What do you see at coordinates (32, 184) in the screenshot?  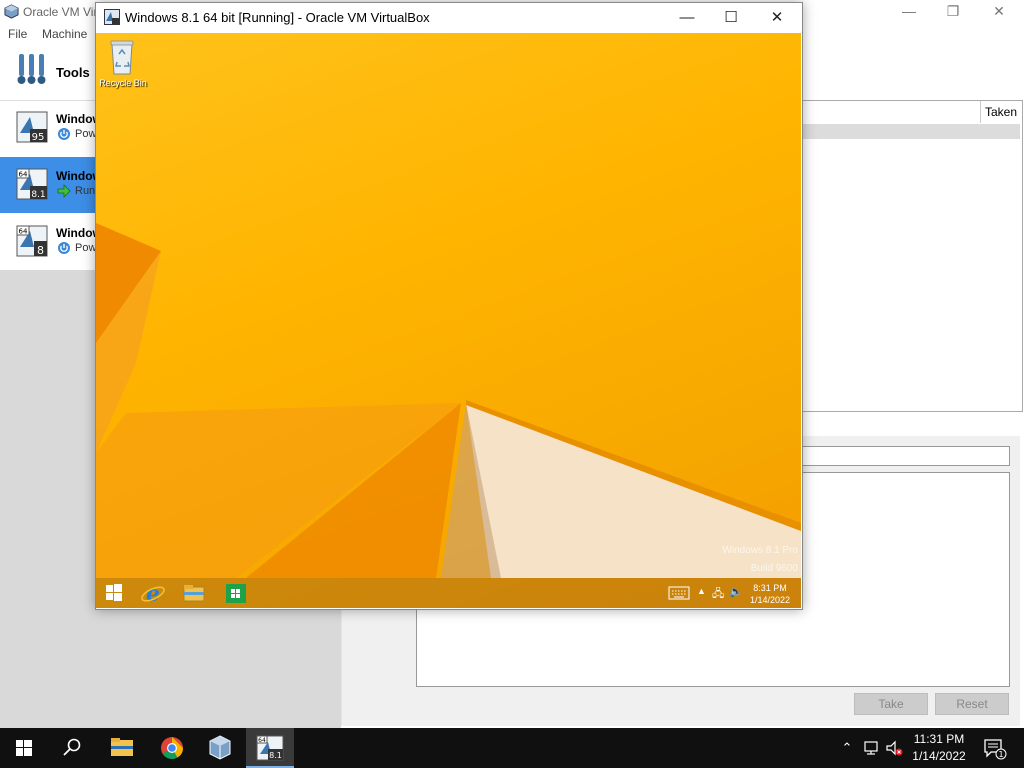 I see `vm-os-icon-win81: 64 8.1` at bounding box center [32, 184].